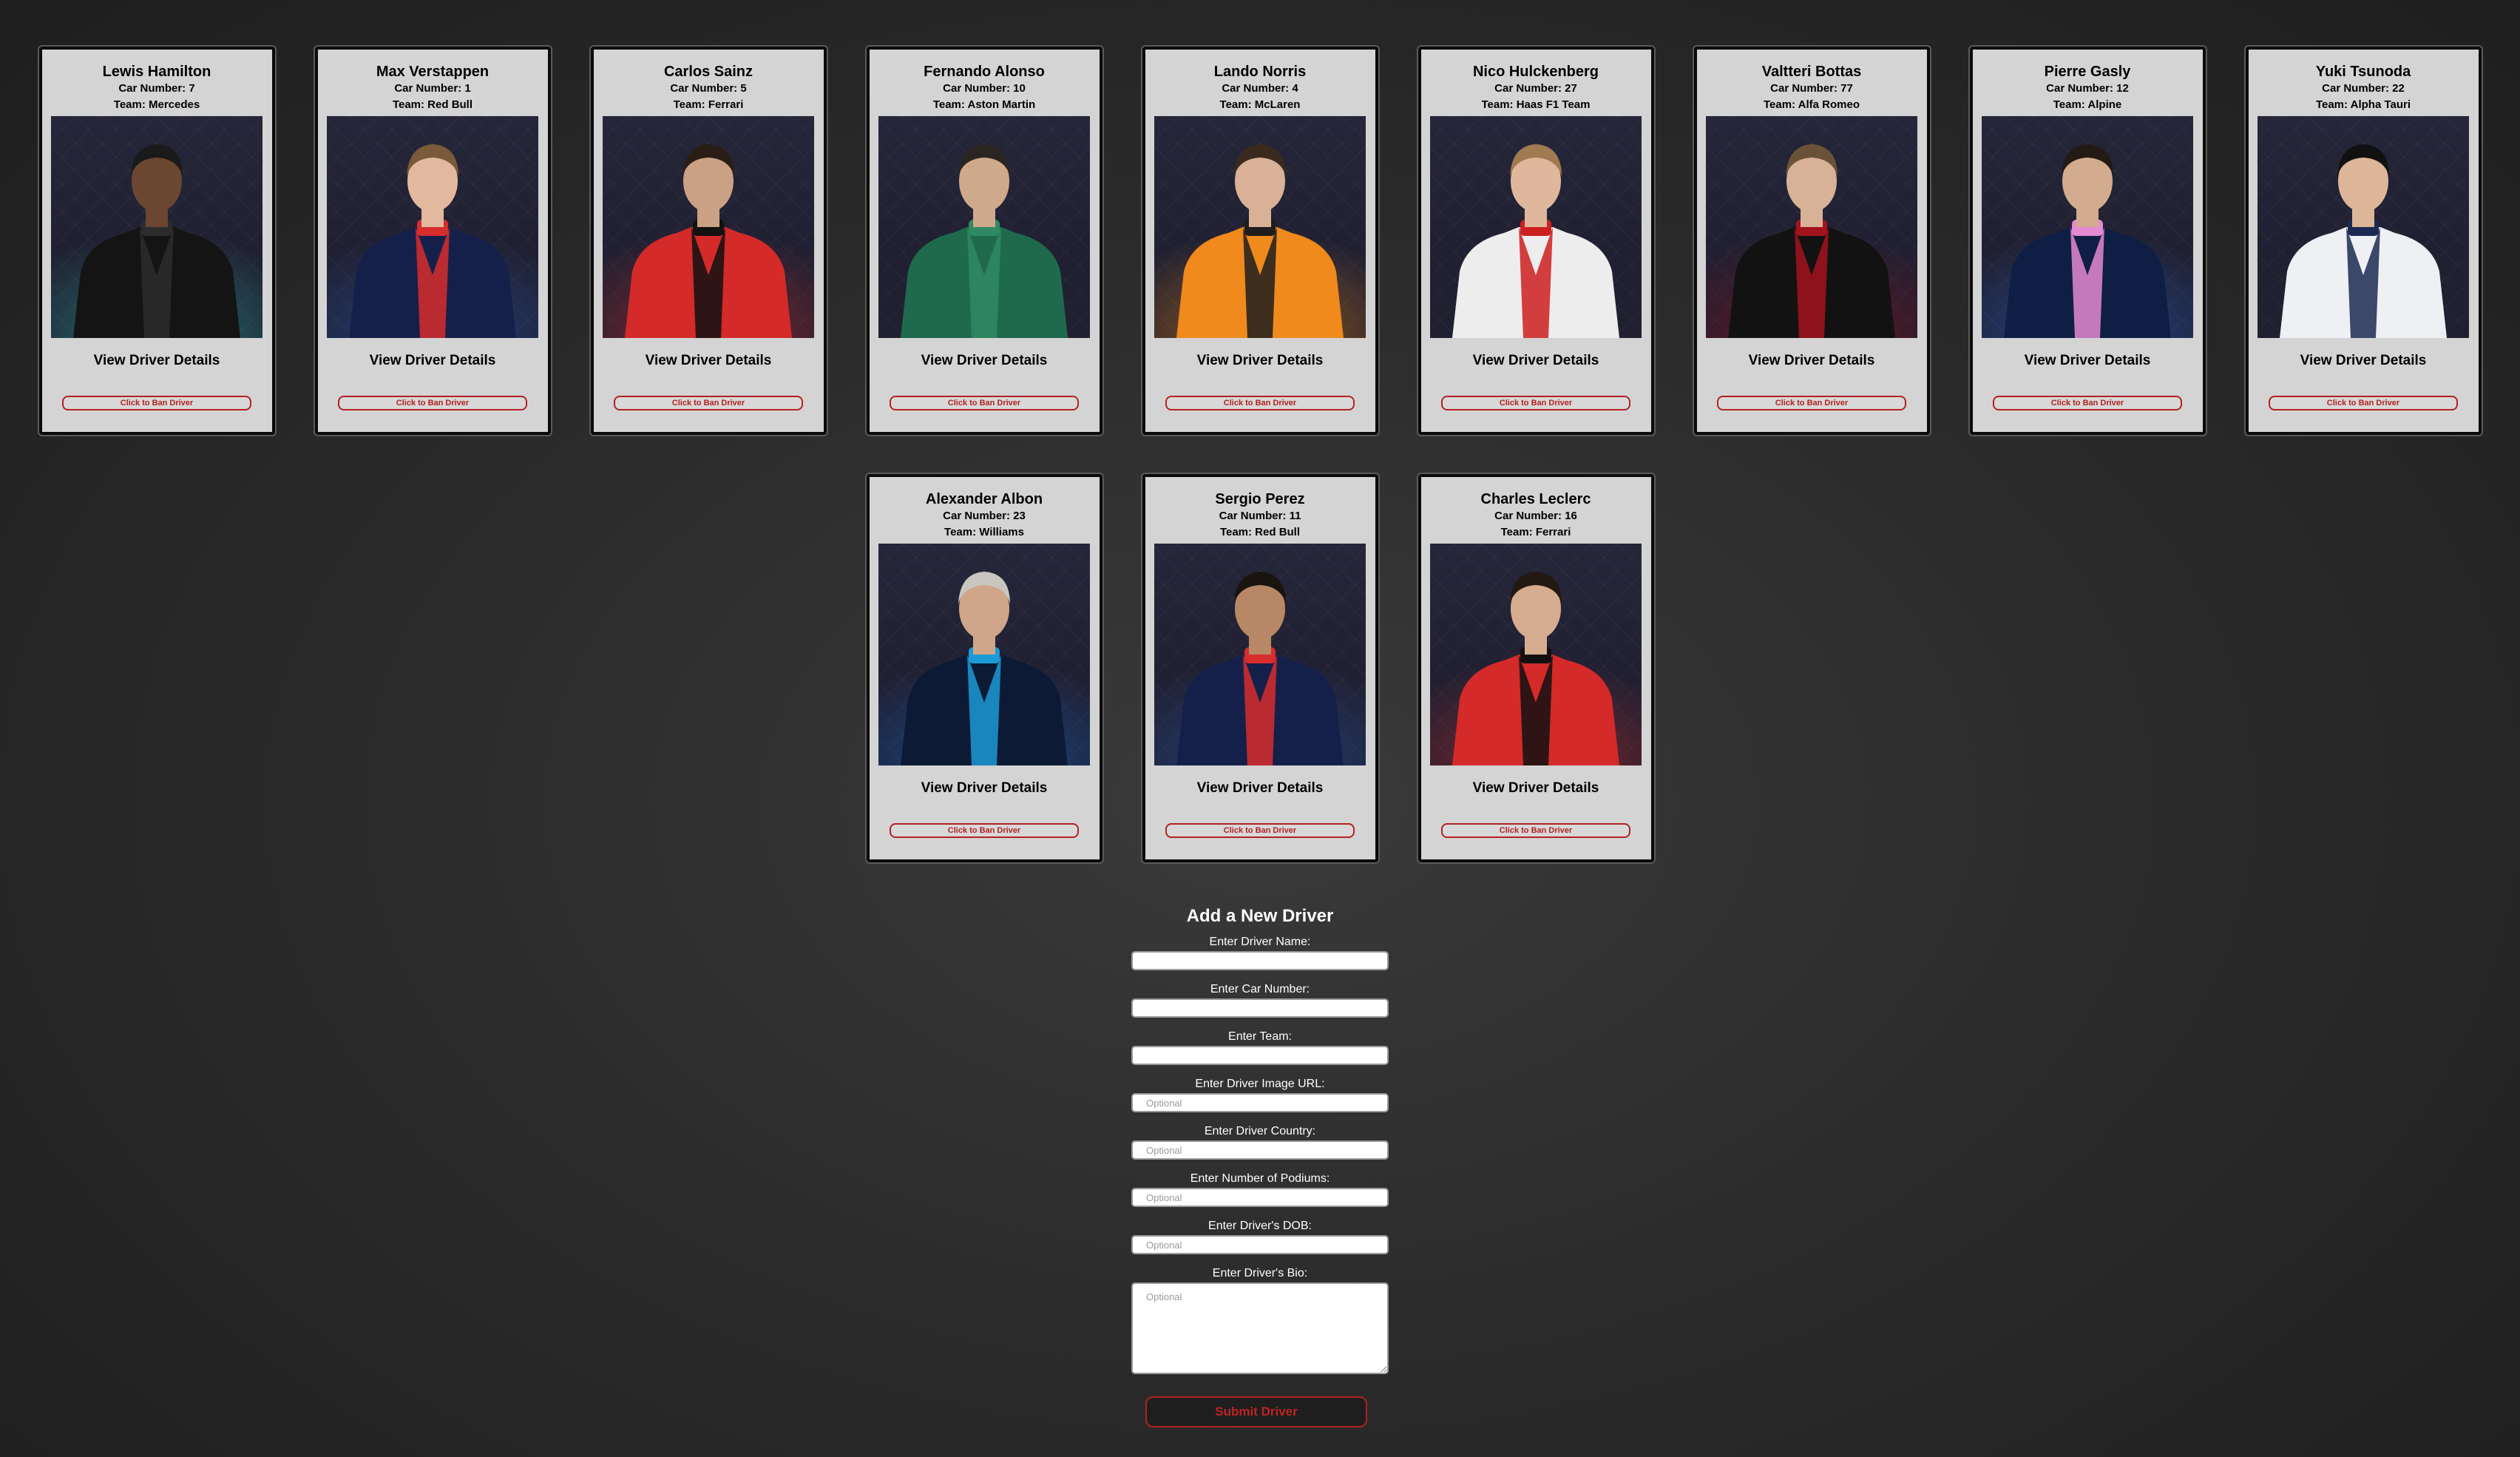  Describe the element at coordinates (1260, 916) in the screenshot. I see `form-title: Add a New Driver` at that location.